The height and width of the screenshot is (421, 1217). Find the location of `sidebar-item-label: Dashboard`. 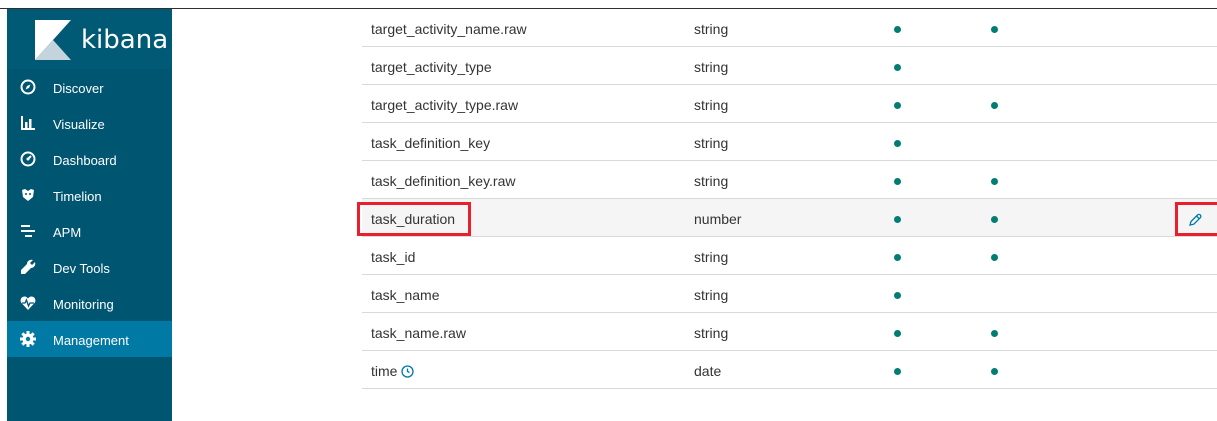

sidebar-item-label: Dashboard is located at coordinates (85, 160).